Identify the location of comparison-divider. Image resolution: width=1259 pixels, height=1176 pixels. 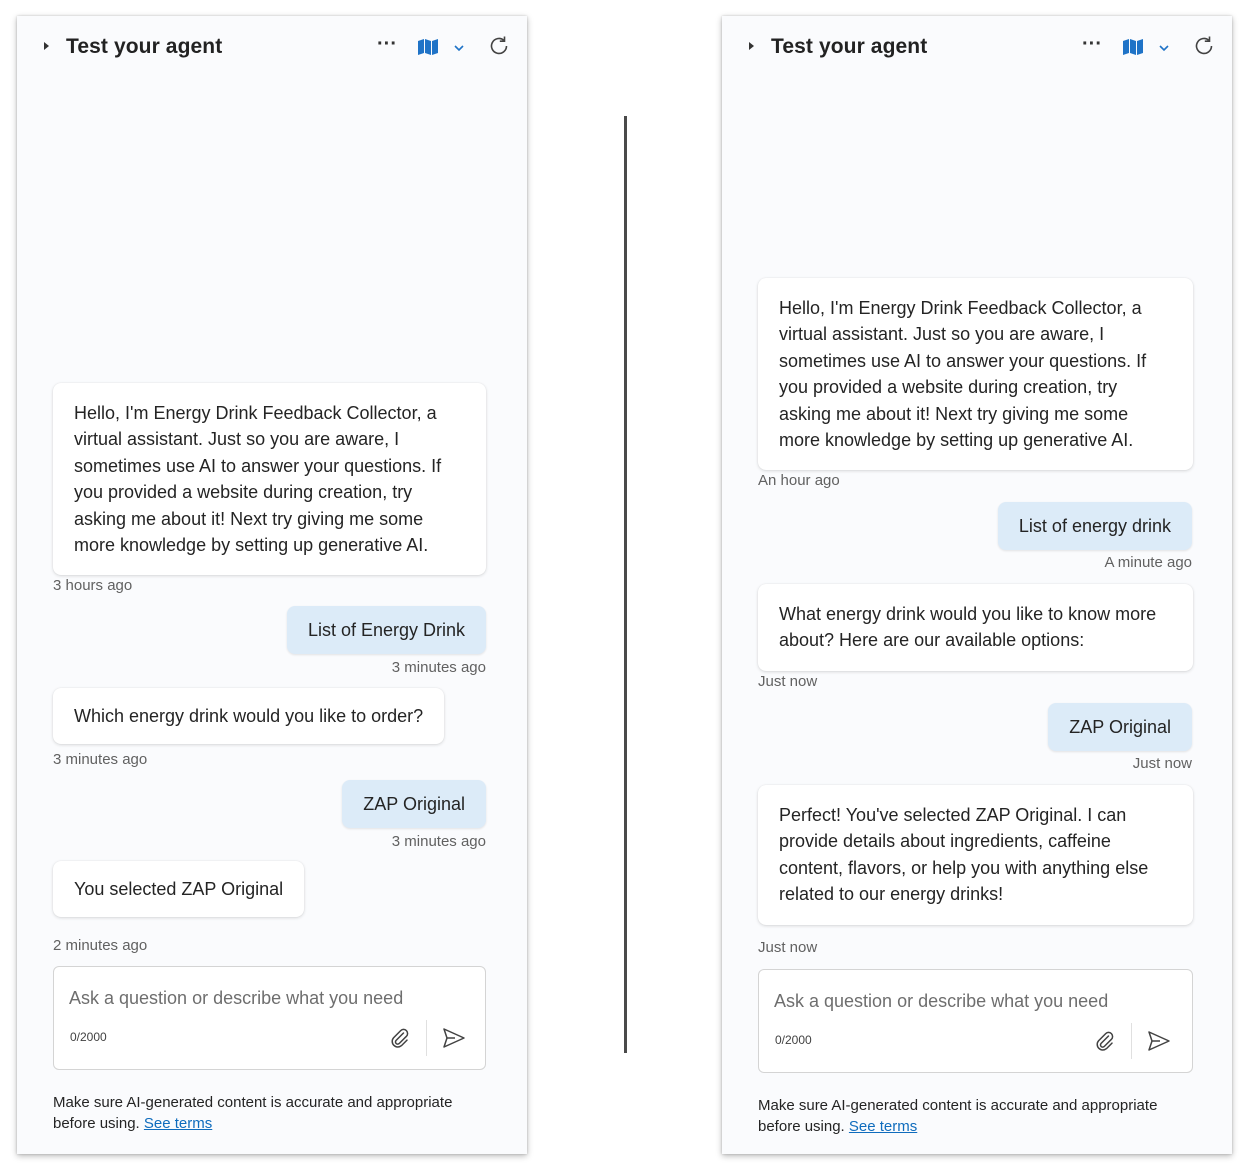
(625, 584).